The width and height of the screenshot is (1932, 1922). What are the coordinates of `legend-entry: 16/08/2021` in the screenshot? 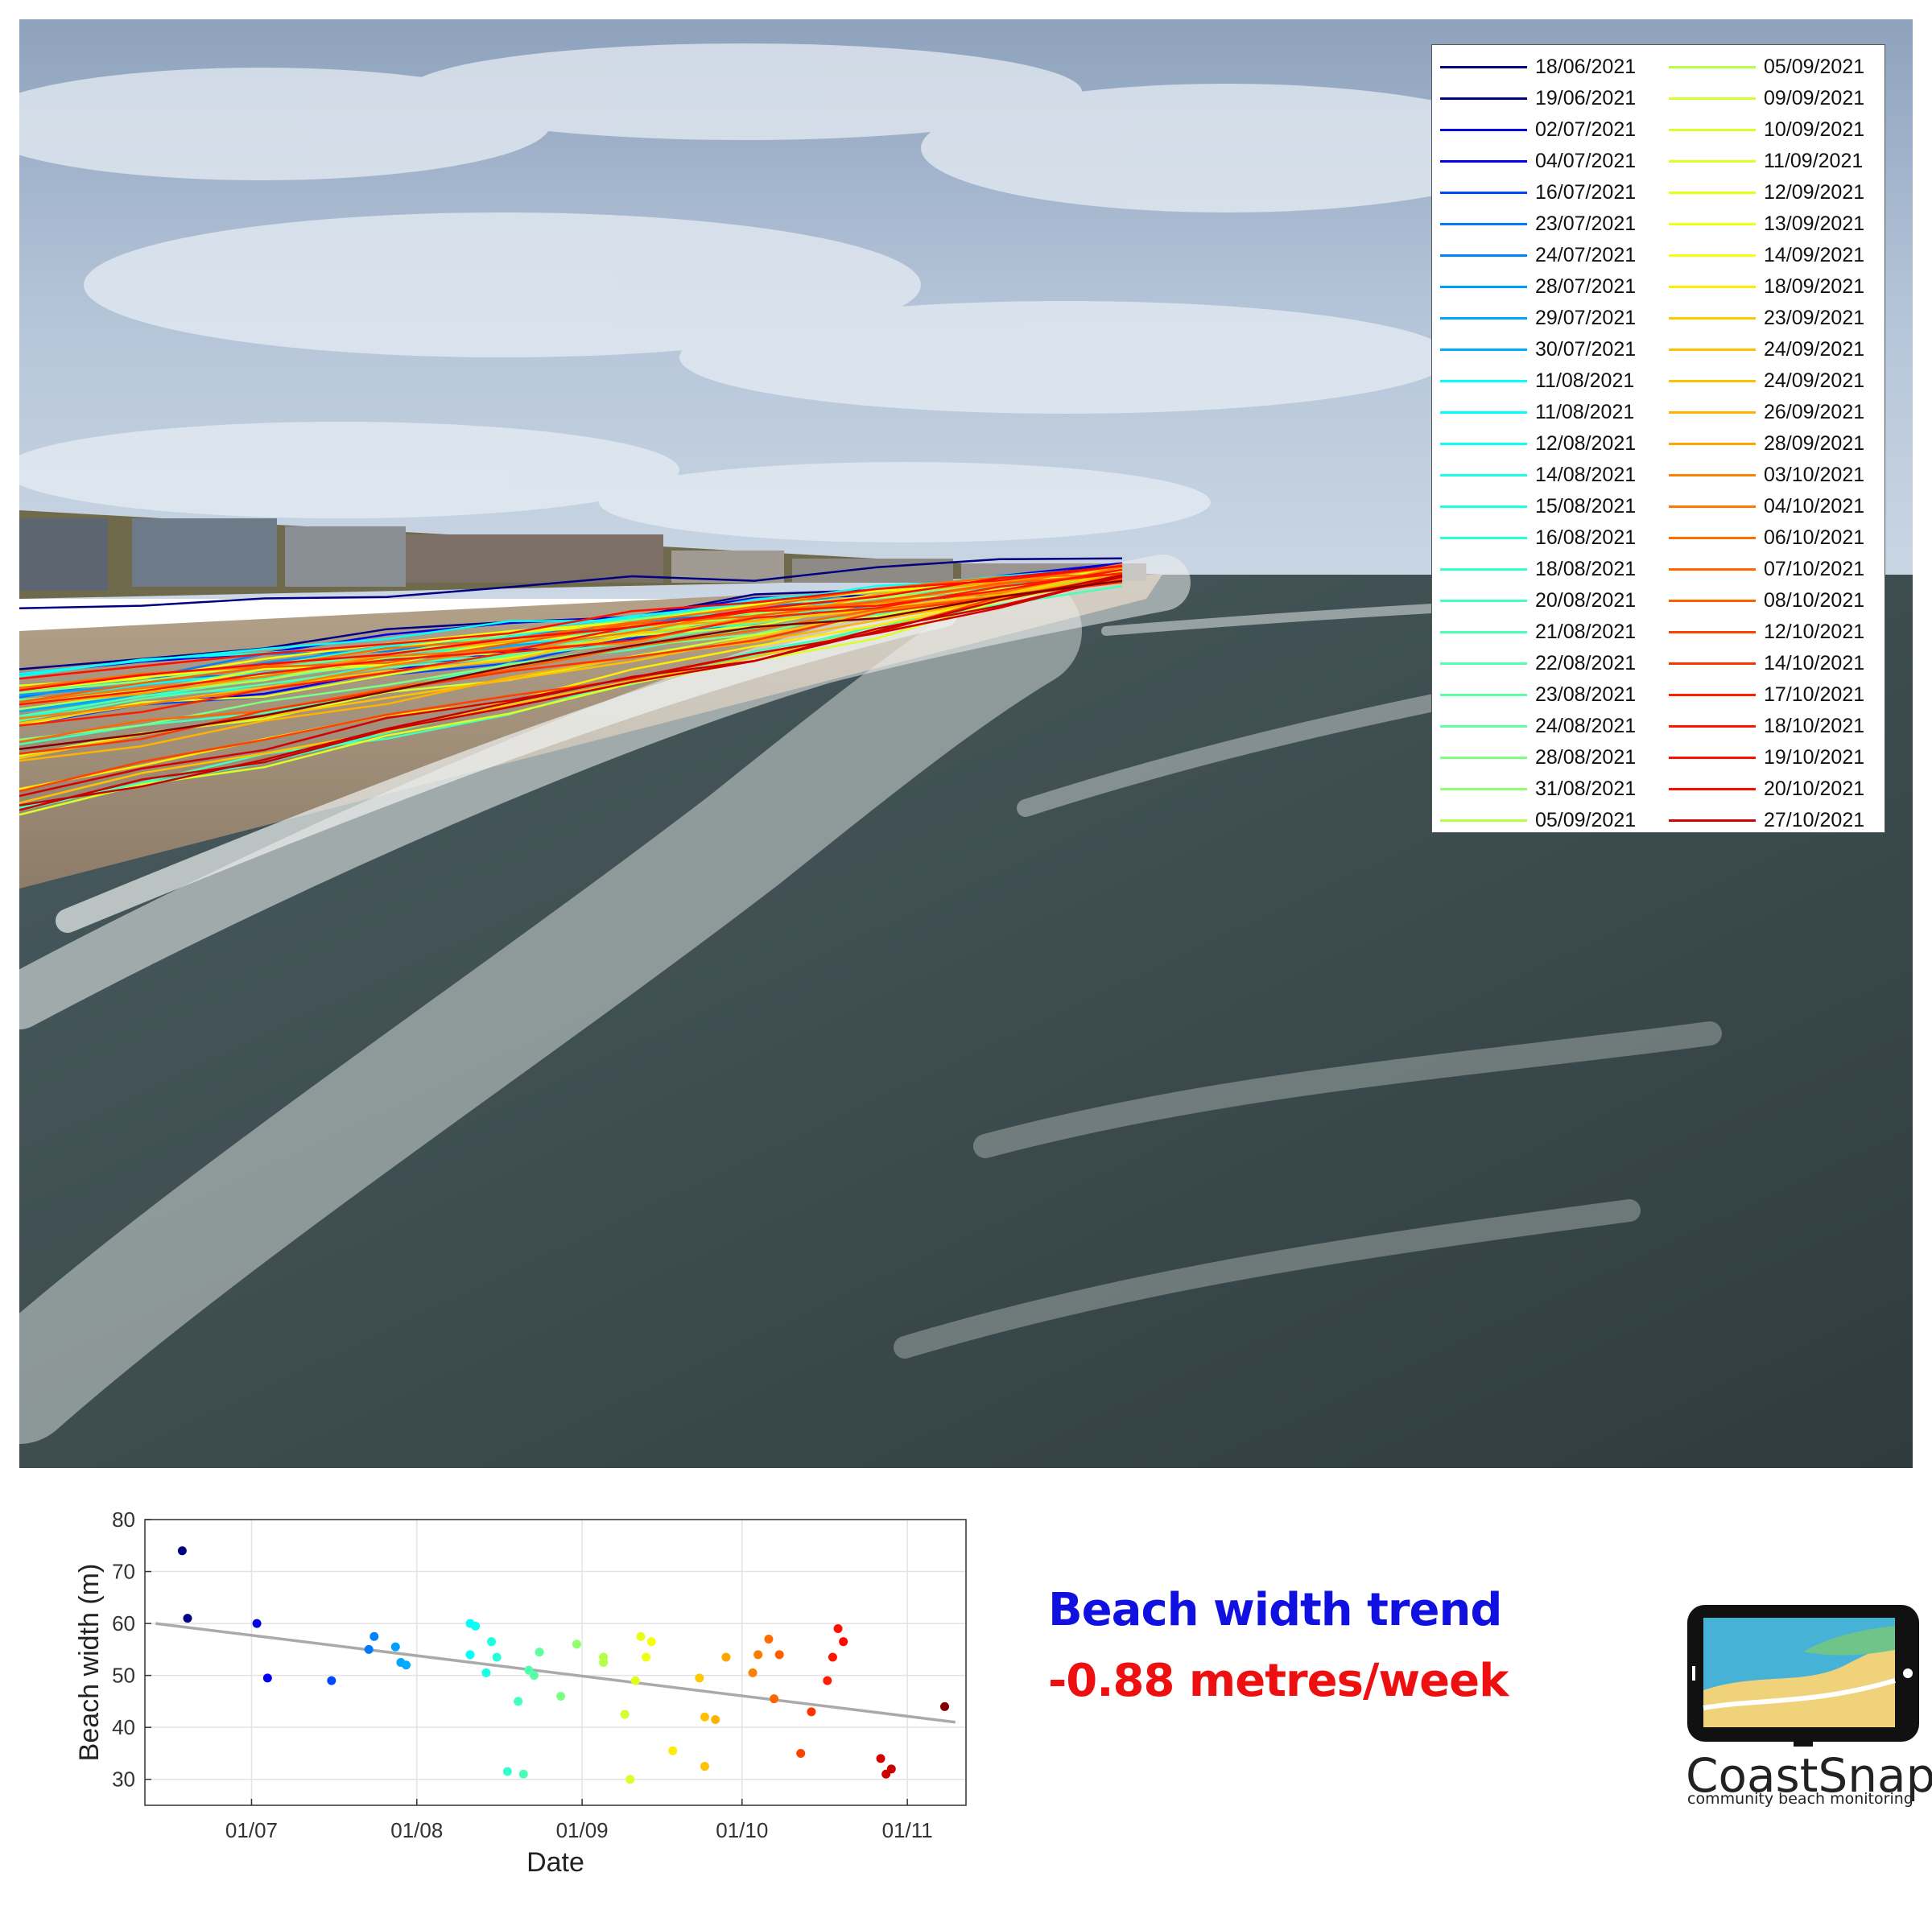 It's located at (1544, 538).